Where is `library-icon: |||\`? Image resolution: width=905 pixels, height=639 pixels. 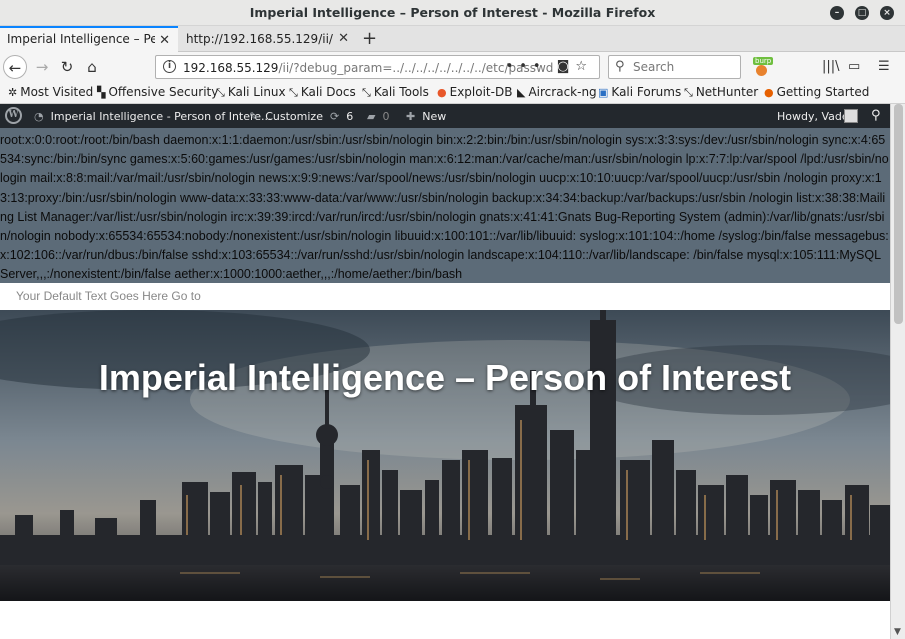 library-icon: |||\ is located at coordinates (831, 66).